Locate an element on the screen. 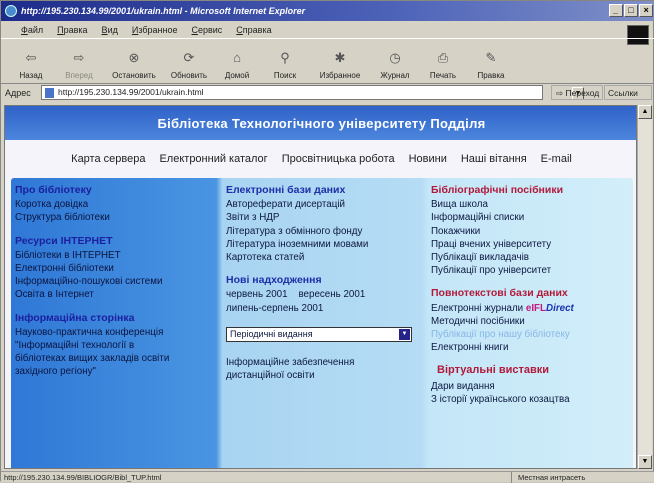 The height and width of the screenshot is (483, 654). link-search-systems: Інформаційно-пошукові системи is located at coordinates (119, 281).